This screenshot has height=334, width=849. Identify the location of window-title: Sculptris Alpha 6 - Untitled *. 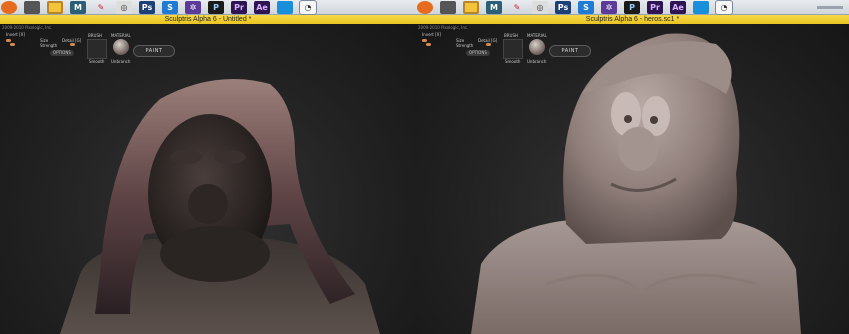
(208, 19).